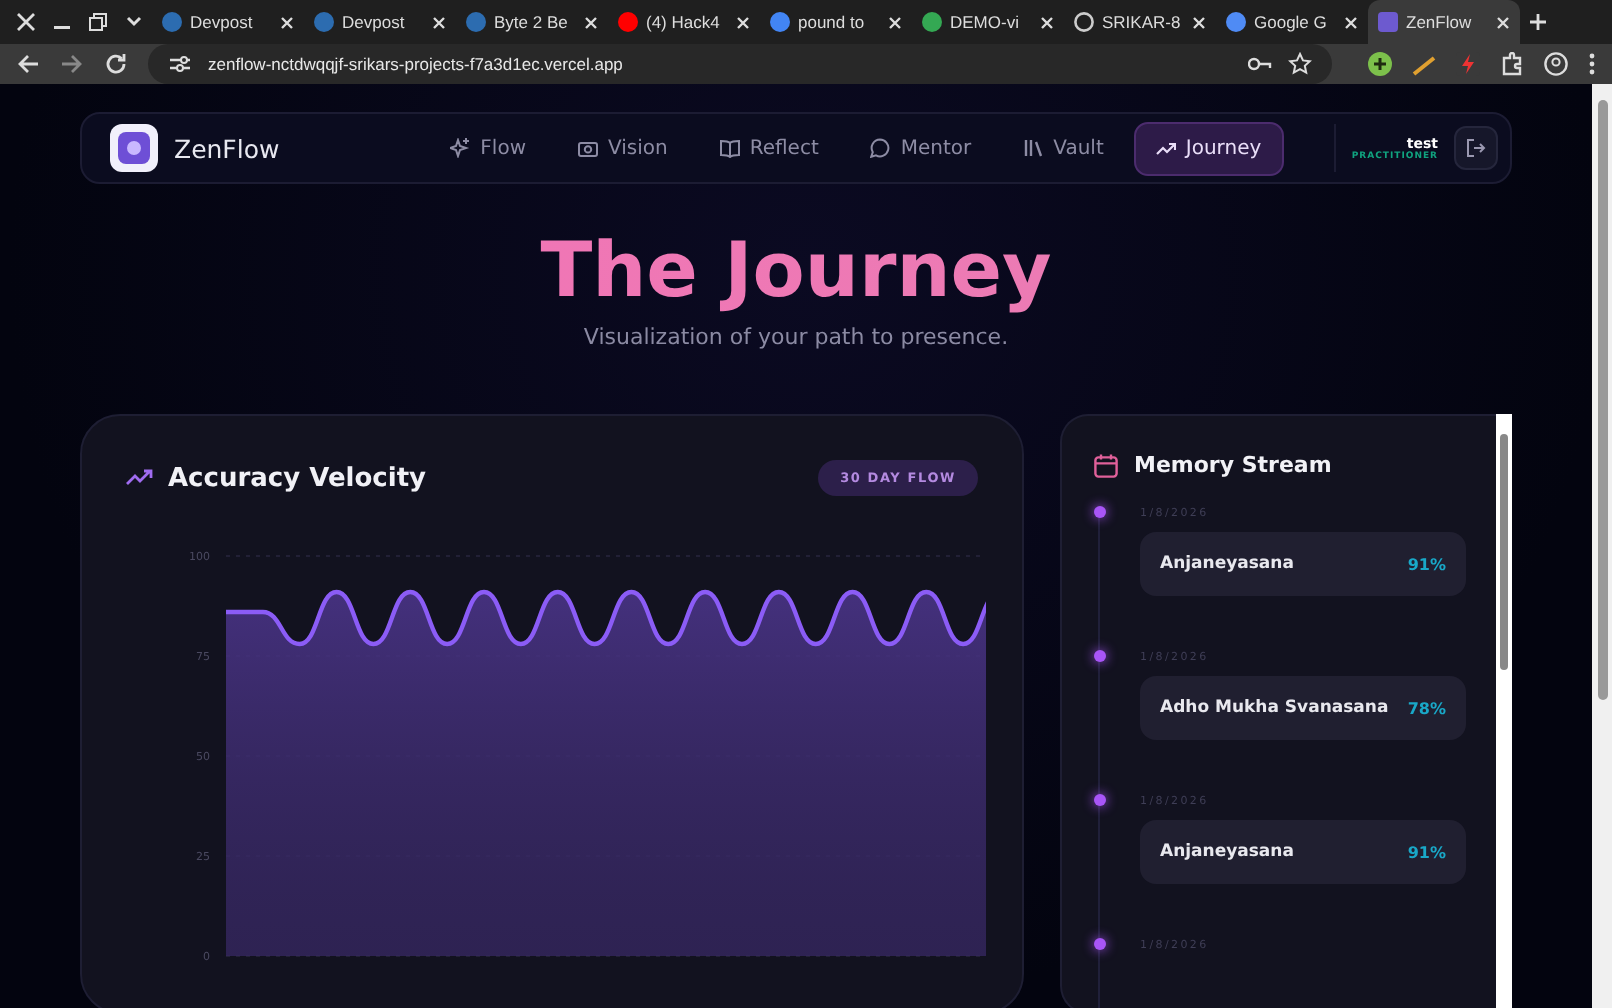 This screenshot has width=1612, height=1008. Describe the element at coordinates (1208, 148) in the screenshot. I see `nav-tab: Journey` at that location.